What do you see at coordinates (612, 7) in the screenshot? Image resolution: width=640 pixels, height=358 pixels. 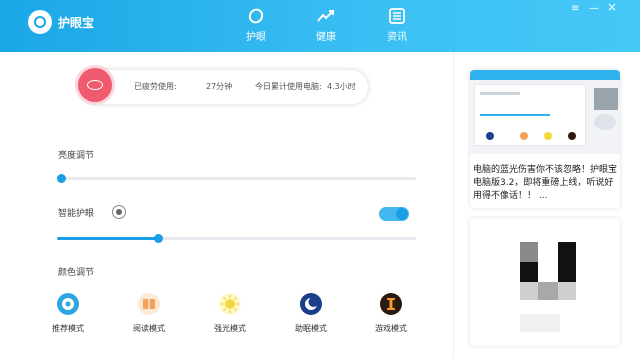 I see `close-icon: ×` at bounding box center [612, 7].